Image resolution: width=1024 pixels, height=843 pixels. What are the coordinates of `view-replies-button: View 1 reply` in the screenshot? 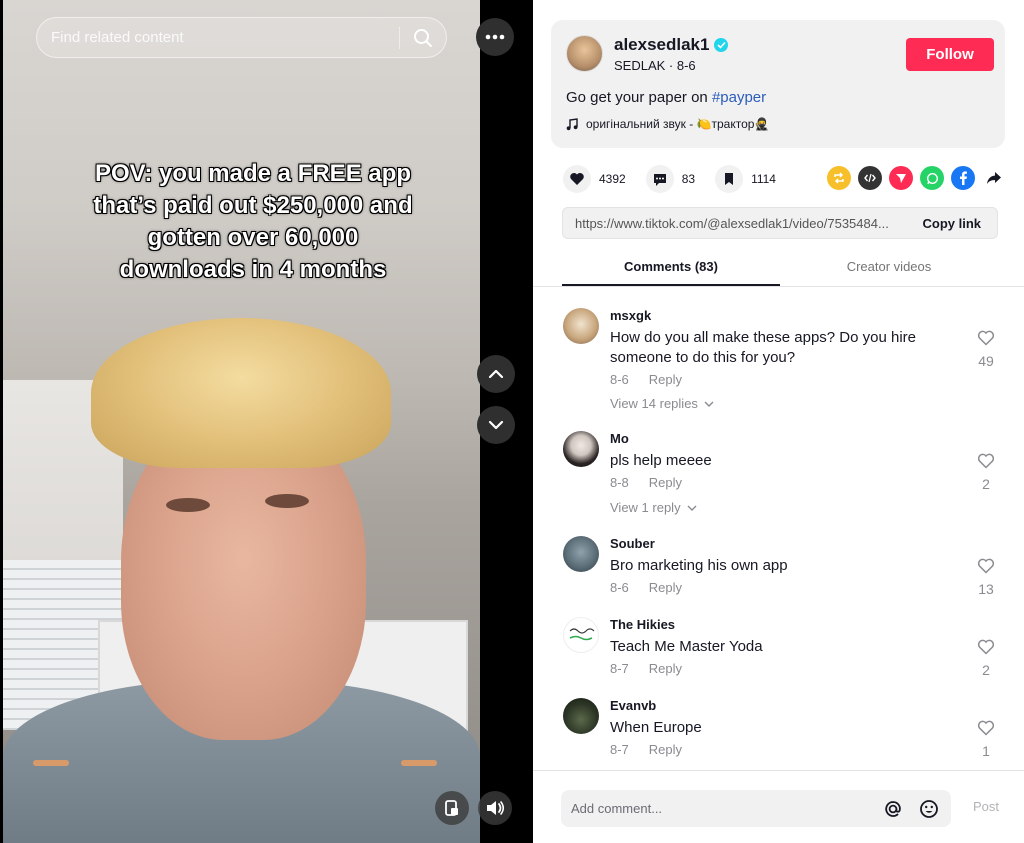 It's located at (653, 507).